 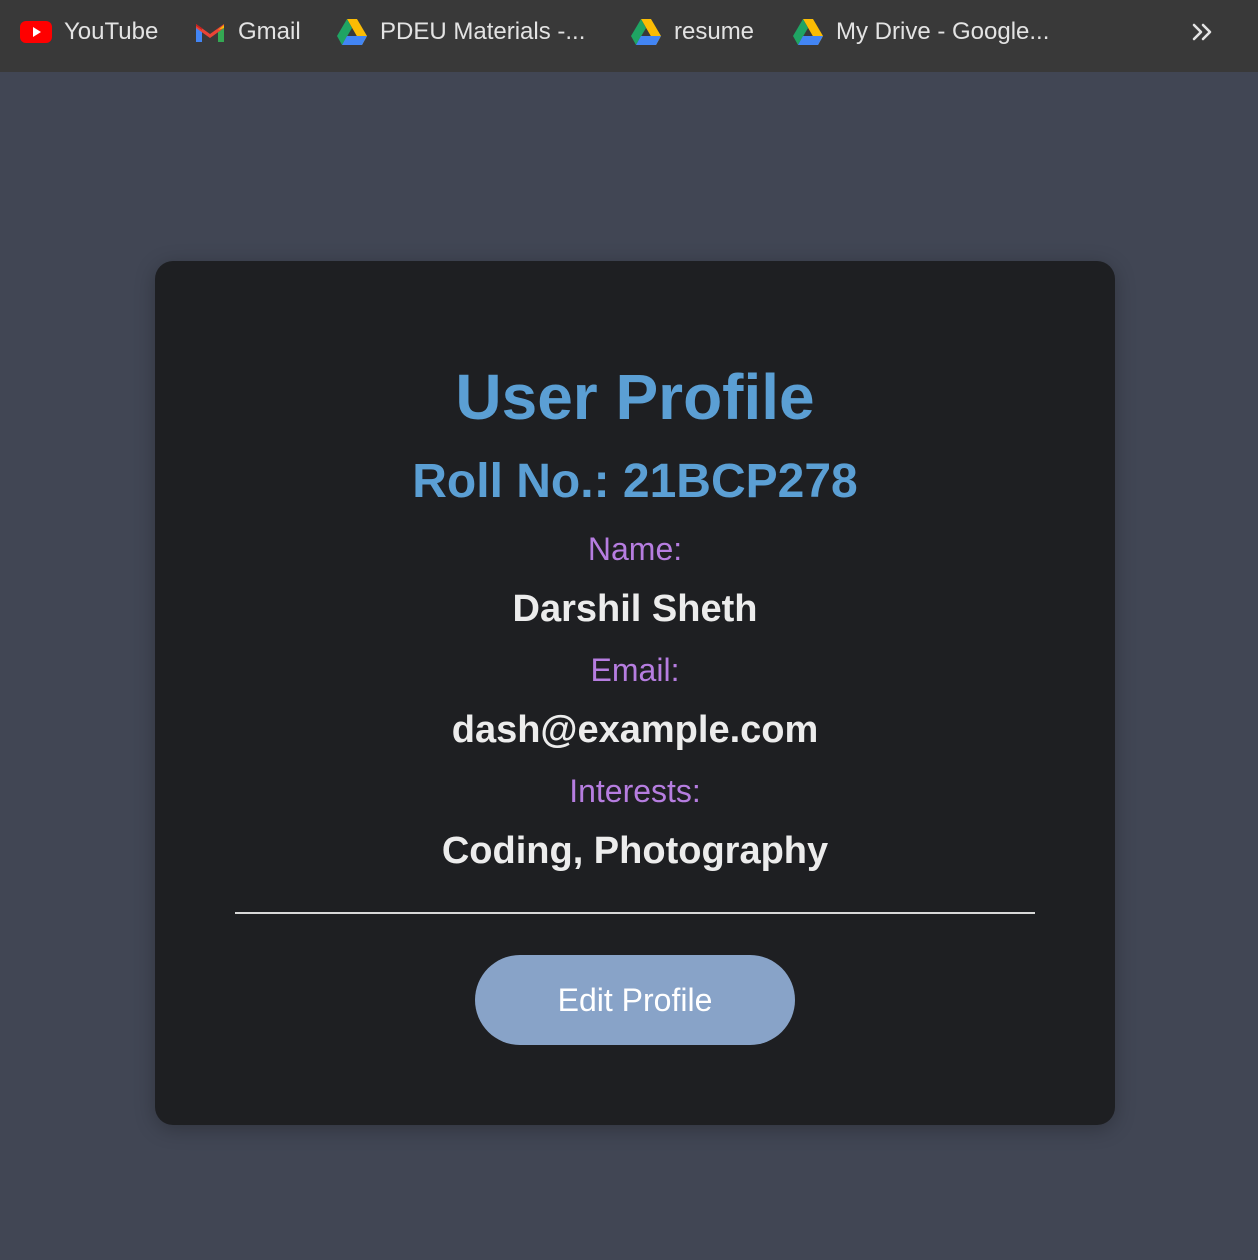 I want to click on interests-label: Interests:, so click(x=635, y=791).